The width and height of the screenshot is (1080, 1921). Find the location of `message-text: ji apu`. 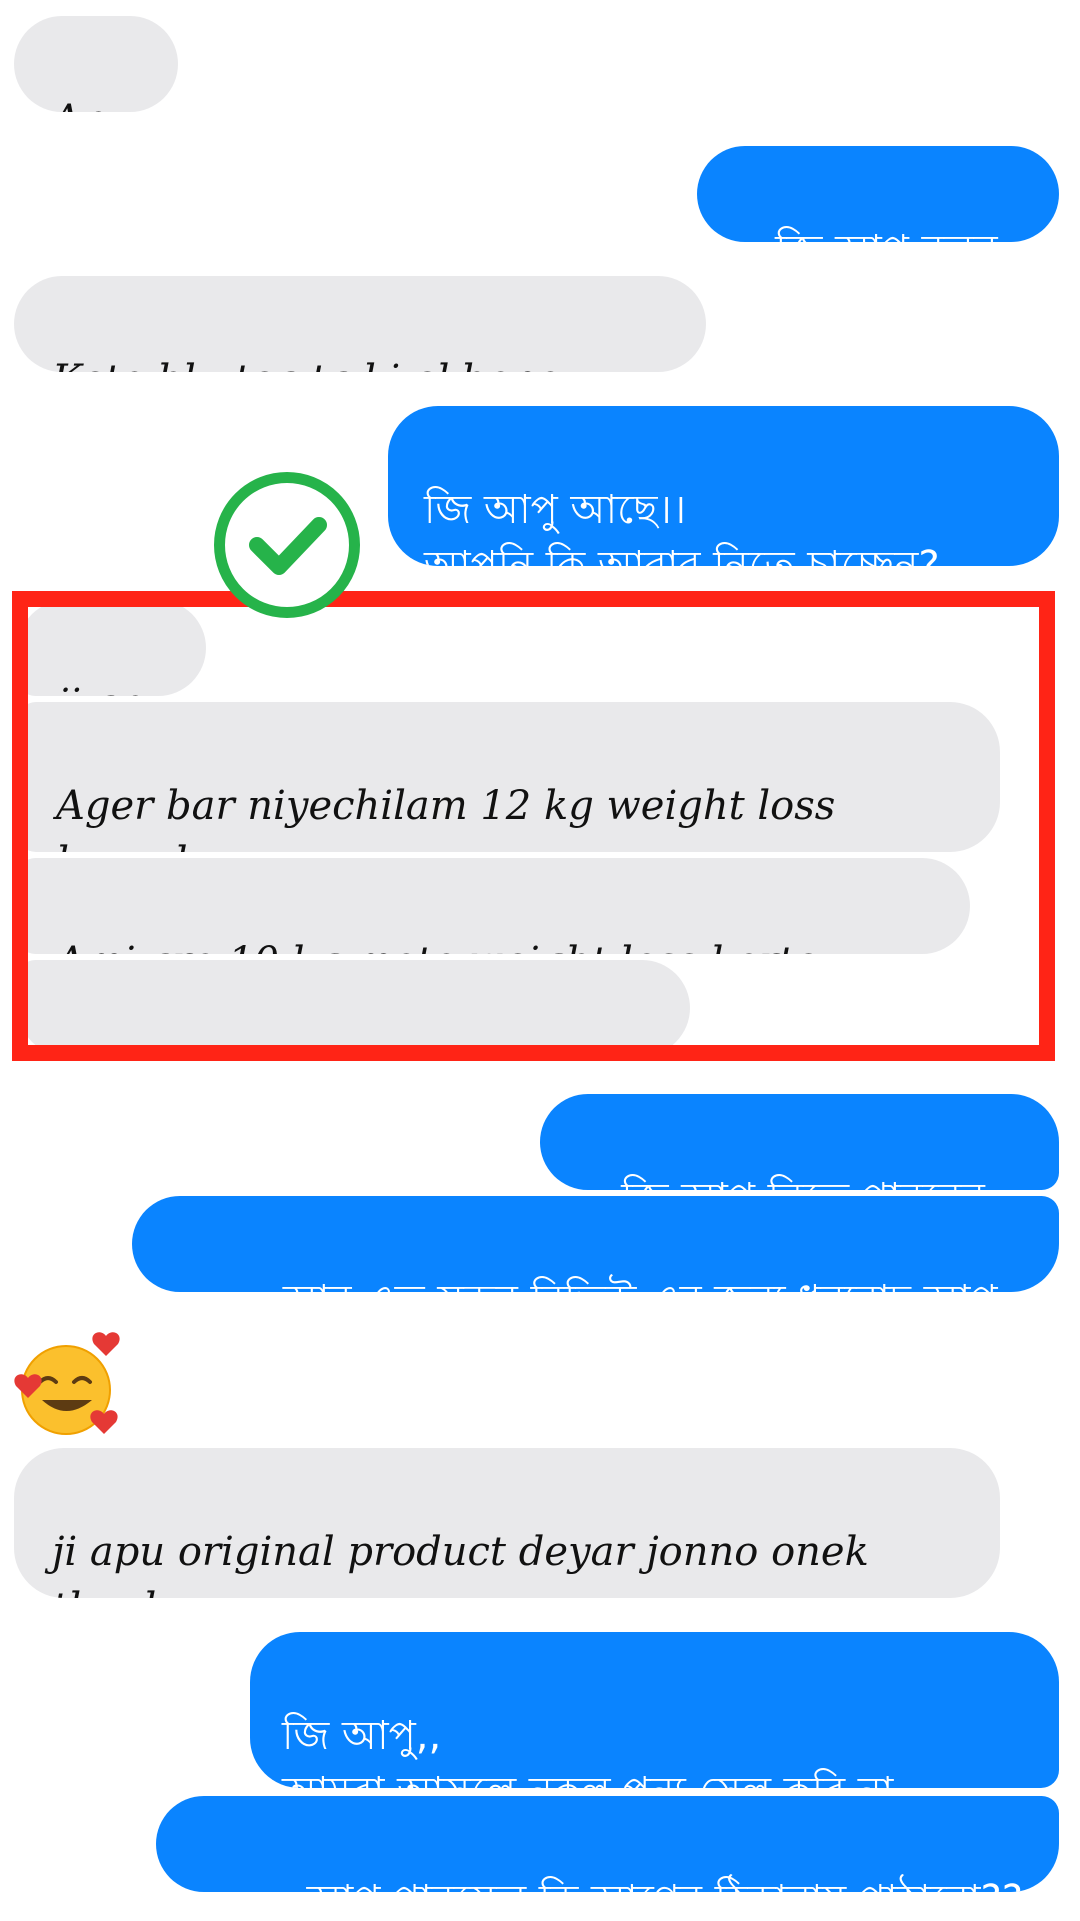

message-text: ji apu is located at coordinates (112, 688).